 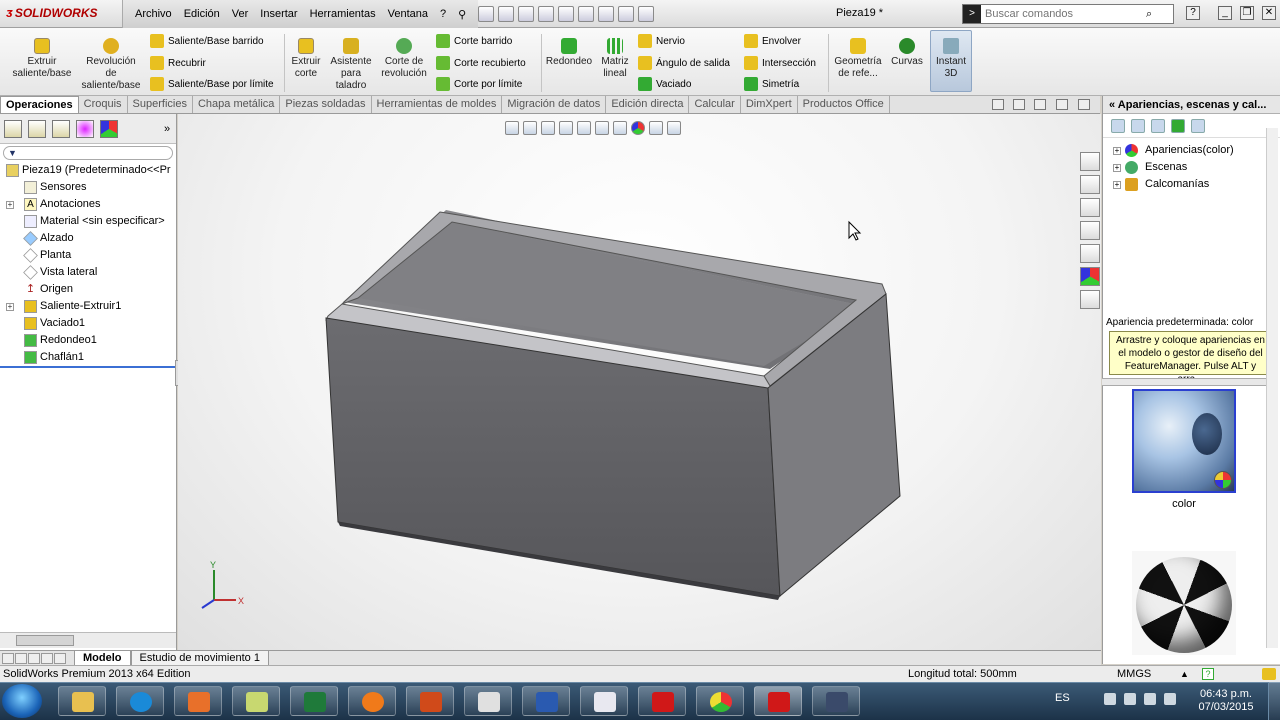 I want to click on tab-operaciones: Operaciones, so click(x=39, y=104).